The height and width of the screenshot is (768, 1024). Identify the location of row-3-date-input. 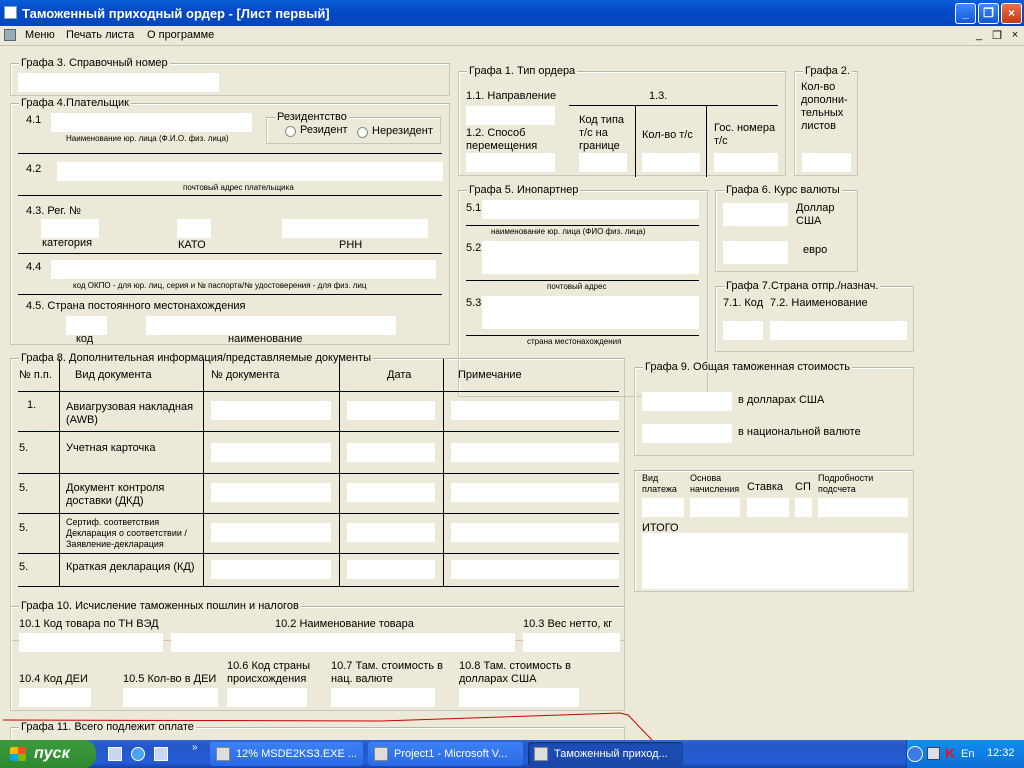
(391, 492).